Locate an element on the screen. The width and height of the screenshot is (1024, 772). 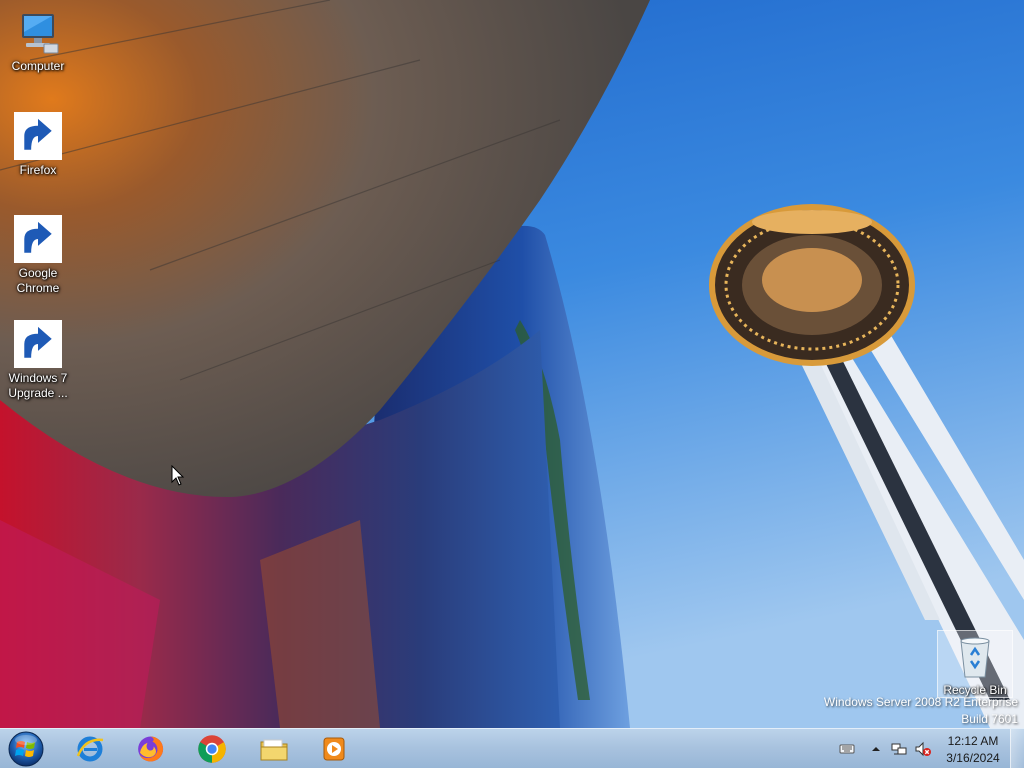
recycle-bin-icon is located at coordinates (975, 657).